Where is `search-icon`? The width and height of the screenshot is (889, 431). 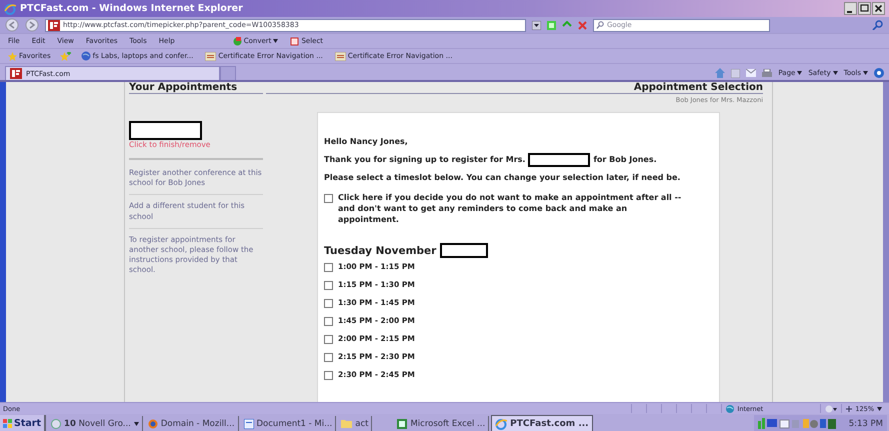 search-icon is located at coordinates (600, 25).